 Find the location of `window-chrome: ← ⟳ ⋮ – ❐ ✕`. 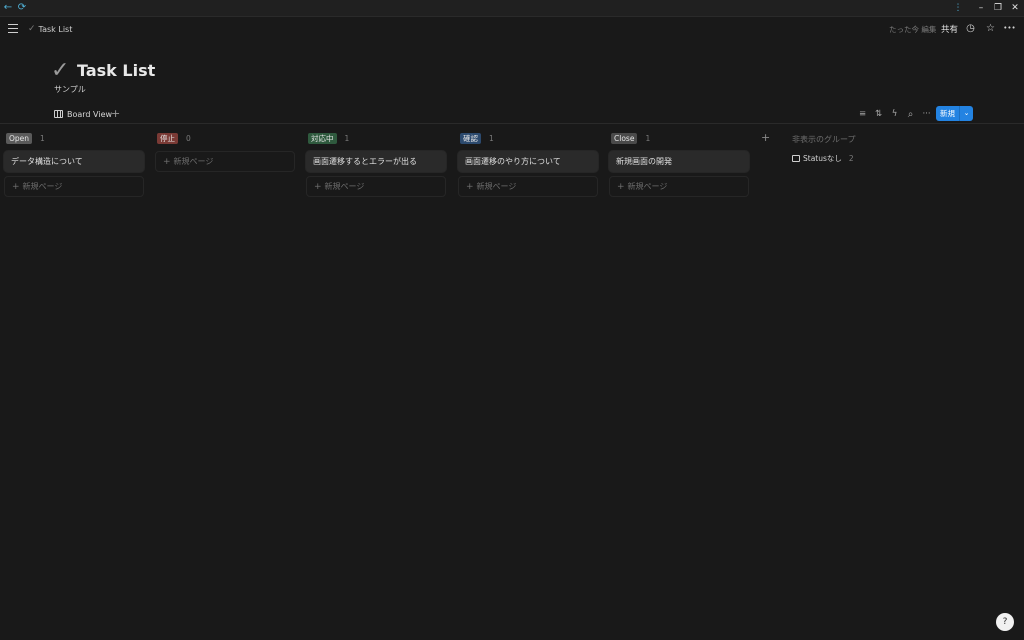

window-chrome: ← ⟳ ⋮ – ❐ ✕ is located at coordinates (512, 8).